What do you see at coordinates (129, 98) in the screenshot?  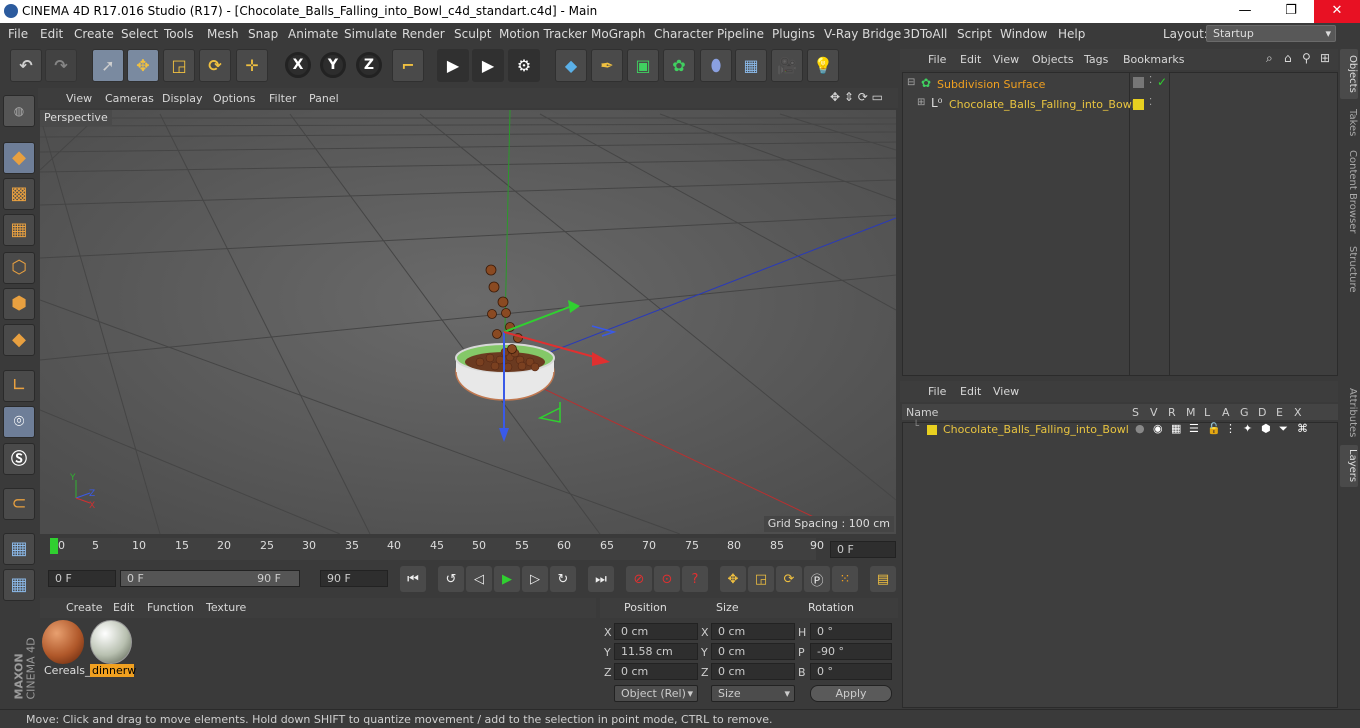 I see `viewport-menu-cameras: Cameras` at bounding box center [129, 98].